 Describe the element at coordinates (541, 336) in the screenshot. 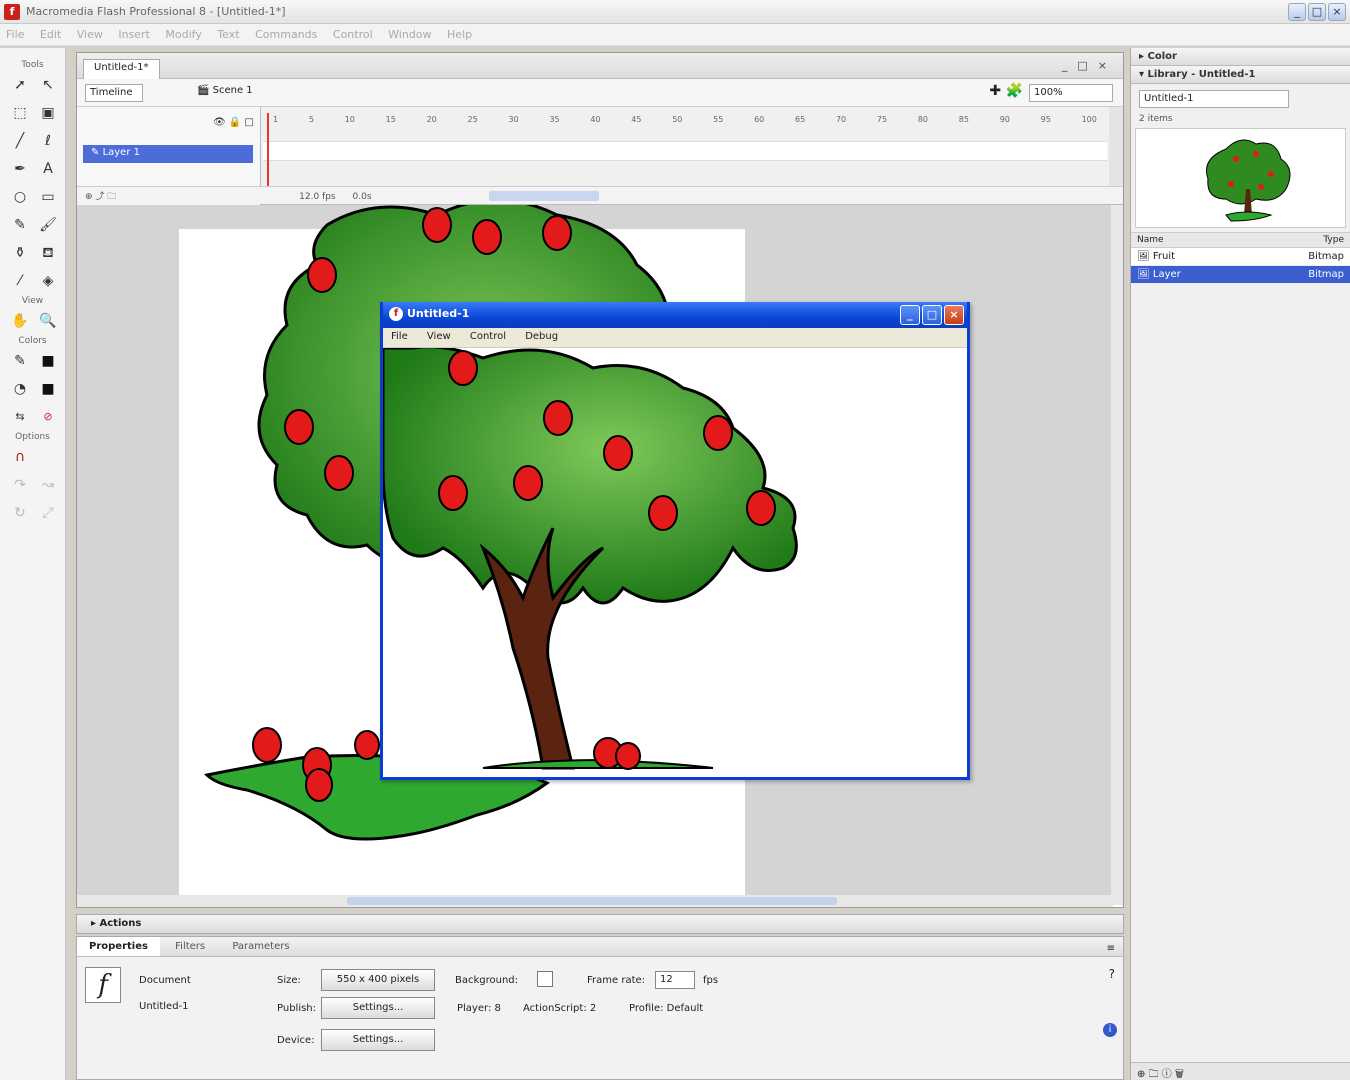

I see `player-menu-debug: Debug` at that location.